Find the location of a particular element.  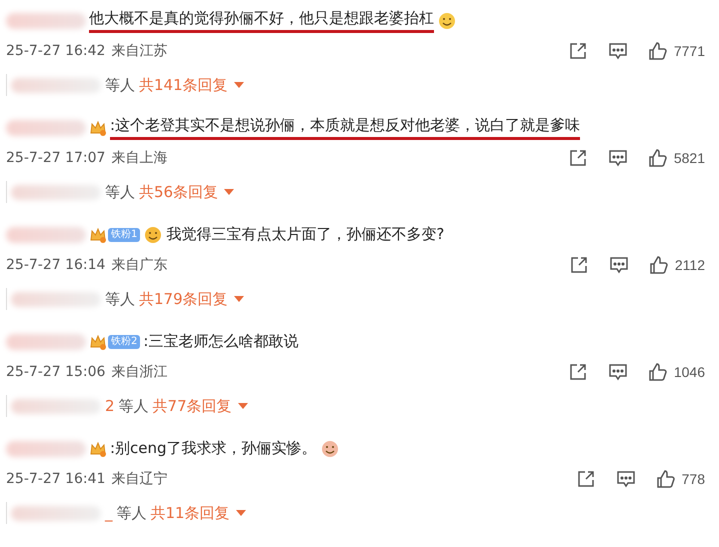

laughing-emoji-icon is located at coordinates (153, 235).